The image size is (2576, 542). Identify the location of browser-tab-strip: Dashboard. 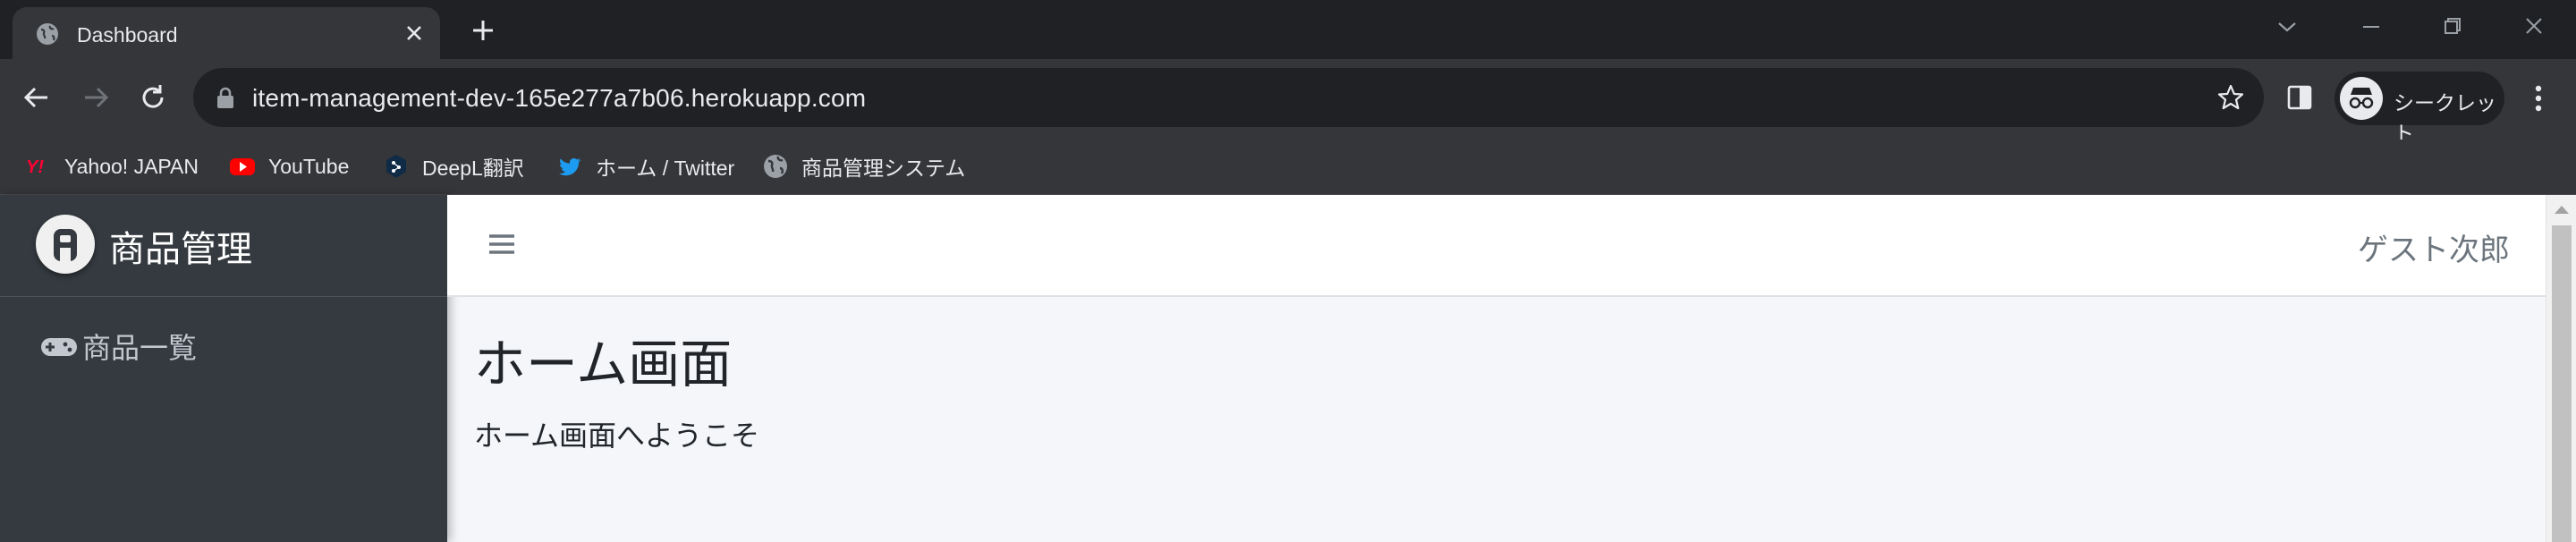
(1288, 29).